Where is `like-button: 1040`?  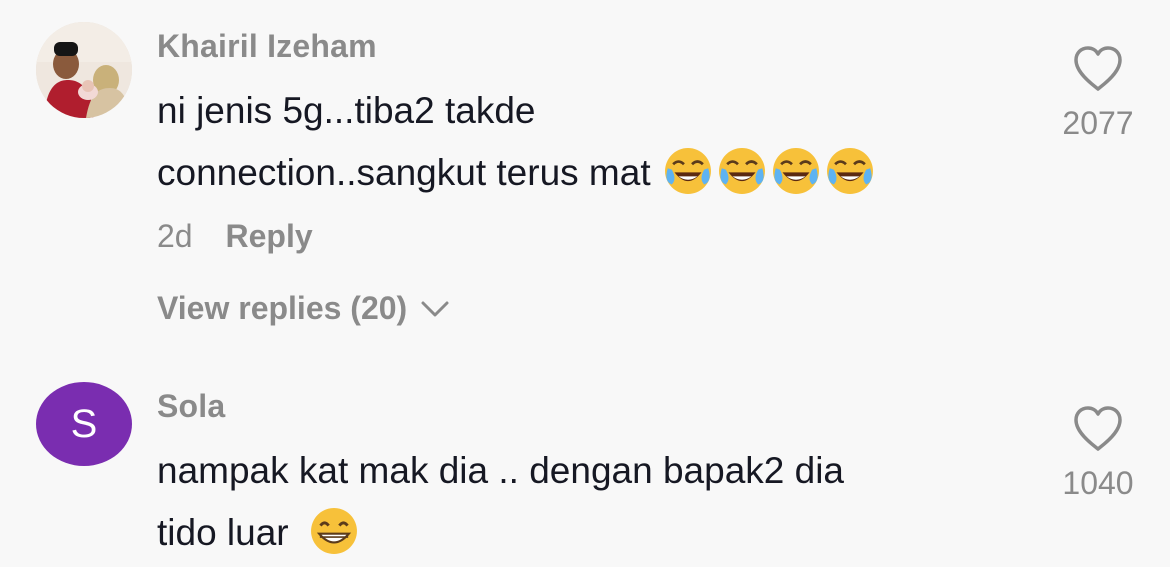
like-button: 1040 is located at coordinates (1098, 453).